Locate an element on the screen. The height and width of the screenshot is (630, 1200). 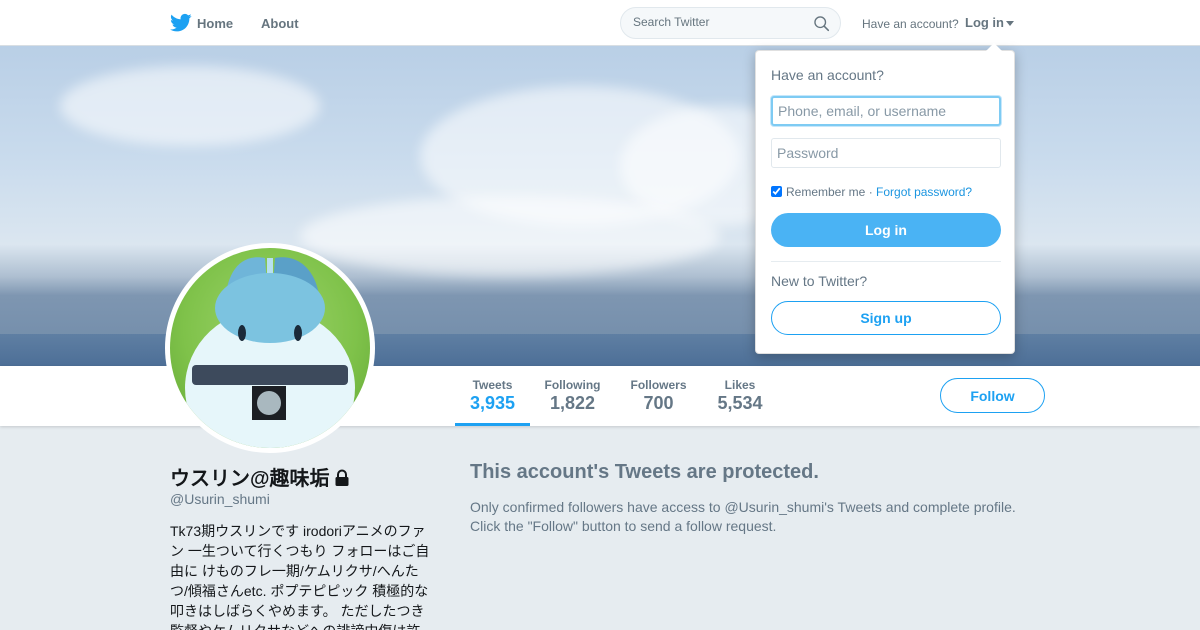
stat-followers-value: 700 is located at coordinates (658, 403).